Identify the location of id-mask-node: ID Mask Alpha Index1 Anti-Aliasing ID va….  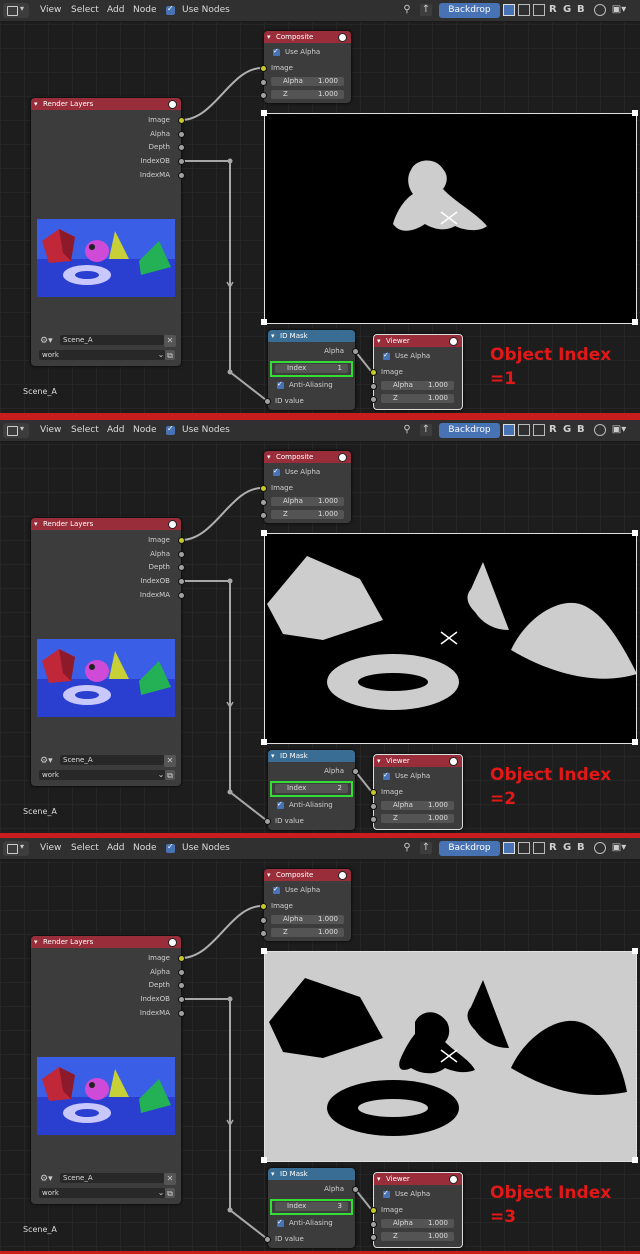
(311, 370).